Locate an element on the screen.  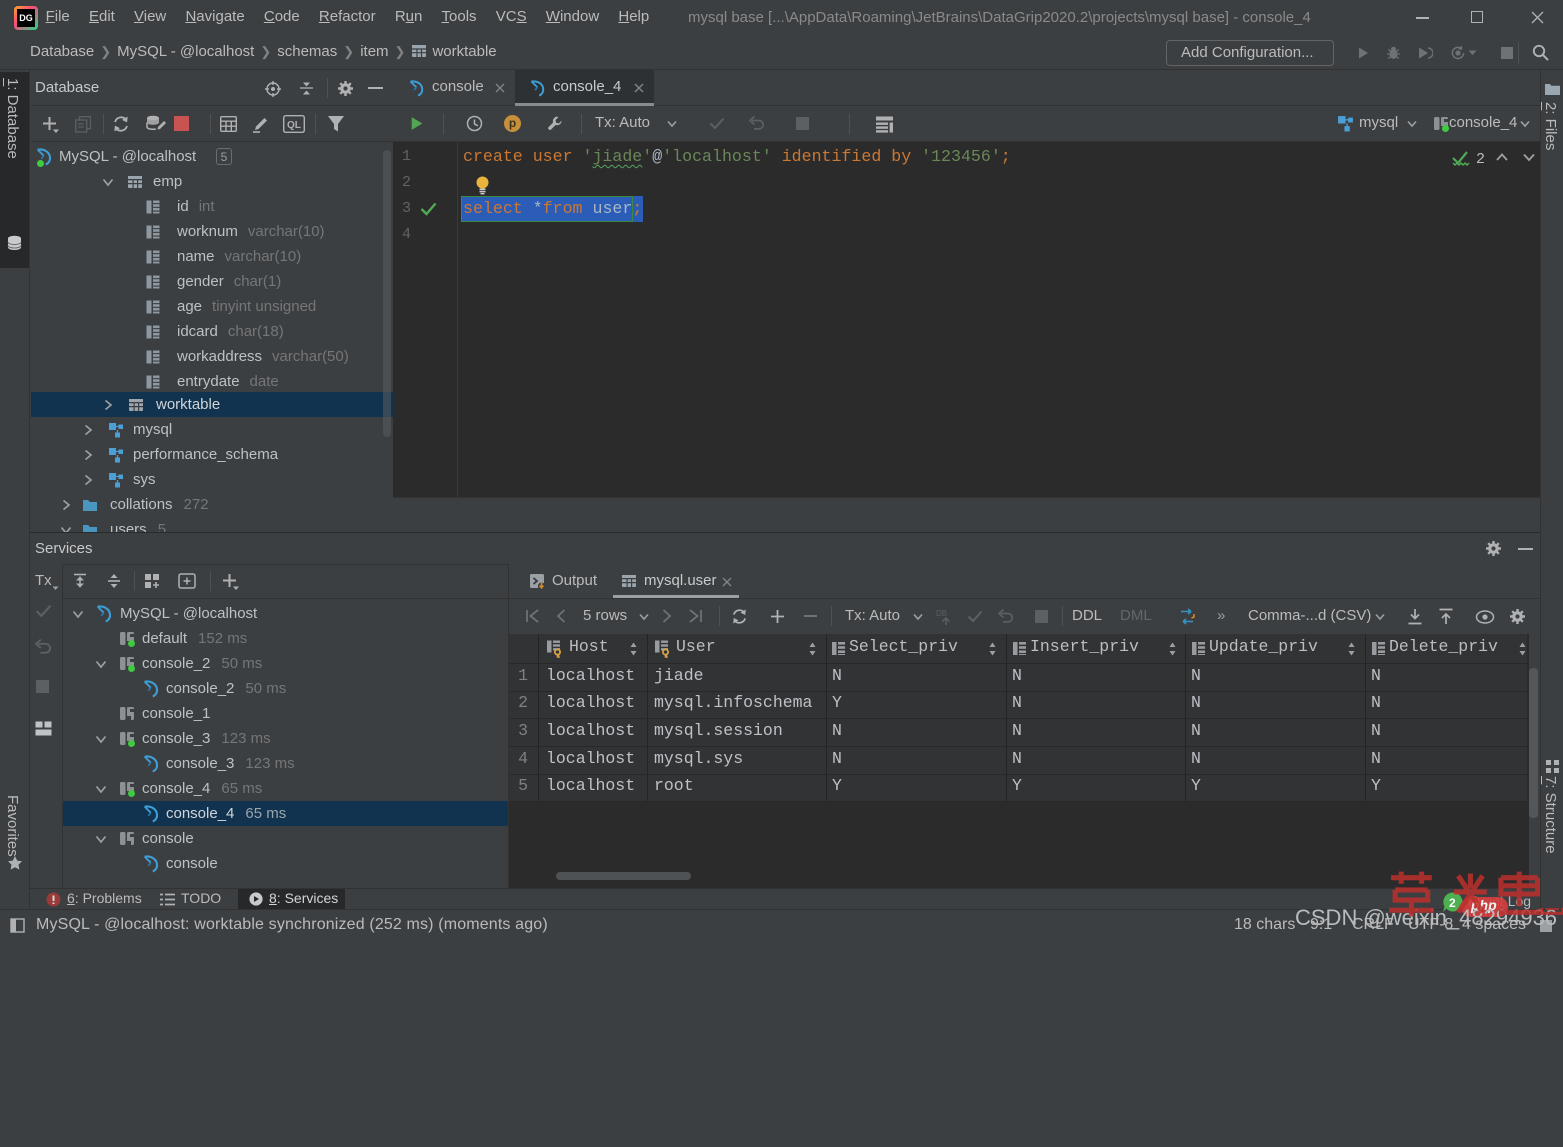
svg-text: DB is located at coordinates (941, 613).